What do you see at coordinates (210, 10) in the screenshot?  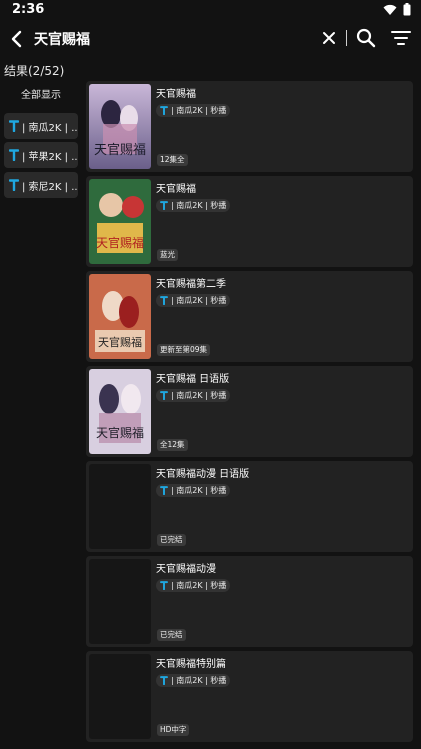 I see `status-bar: 2:36` at bounding box center [210, 10].